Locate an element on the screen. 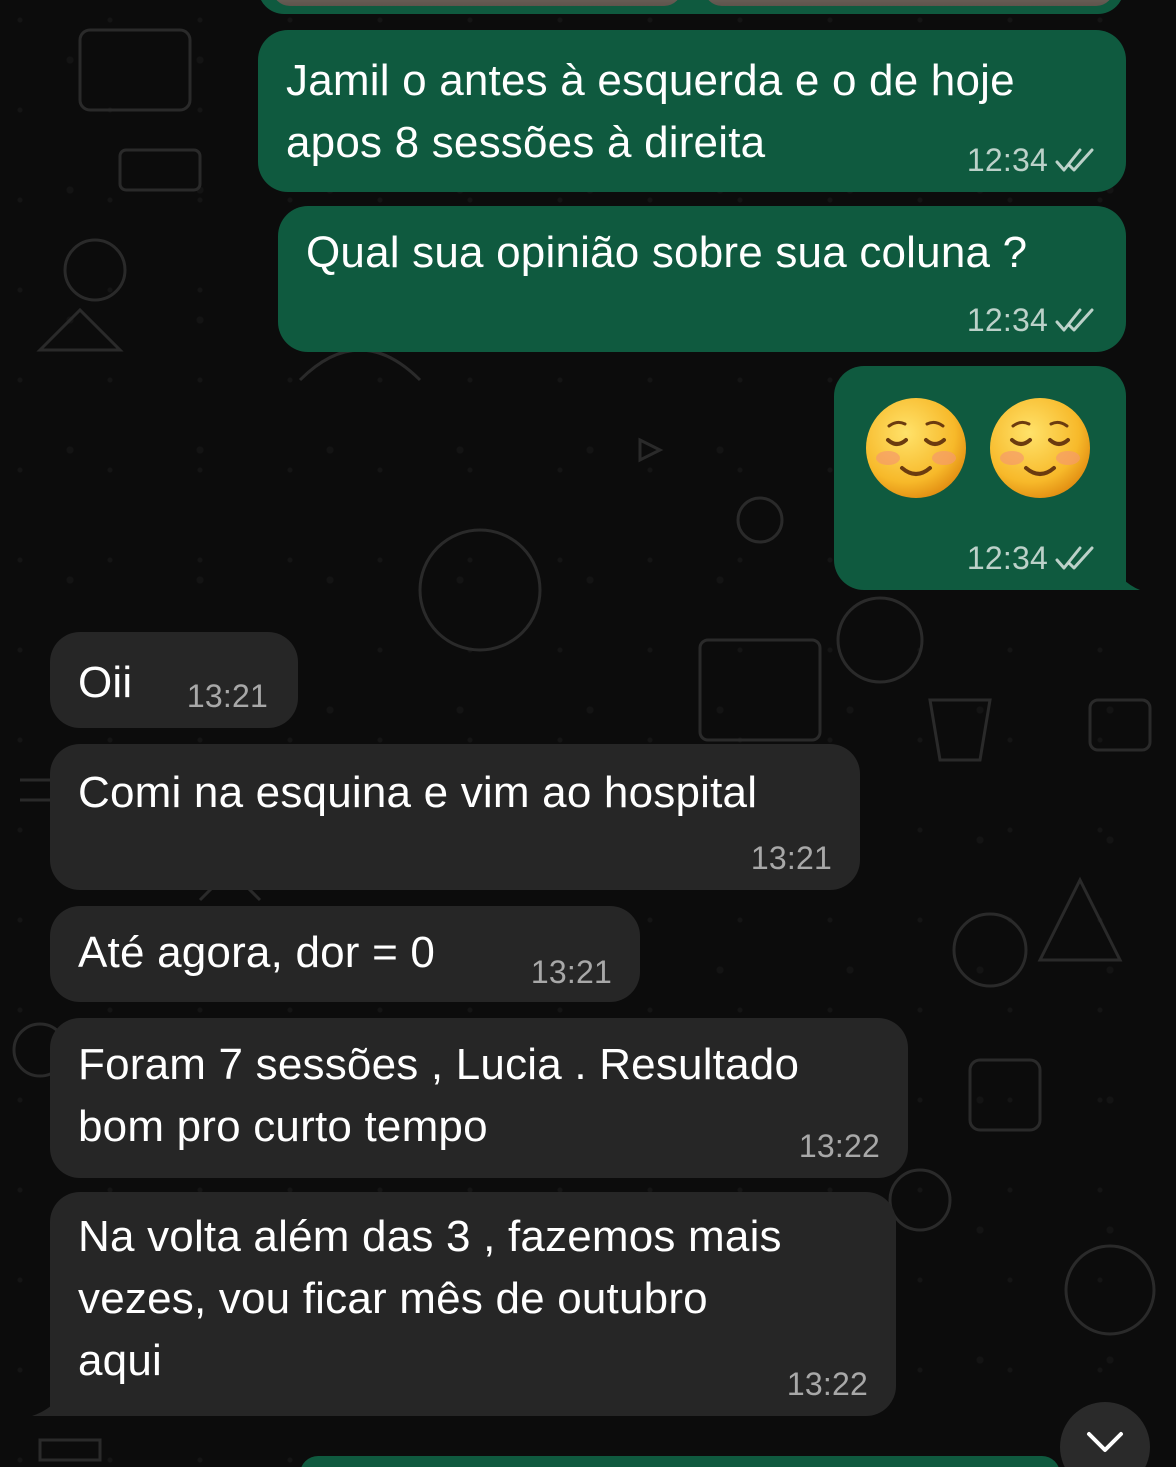  photo-after is located at coordinates (909, 3).